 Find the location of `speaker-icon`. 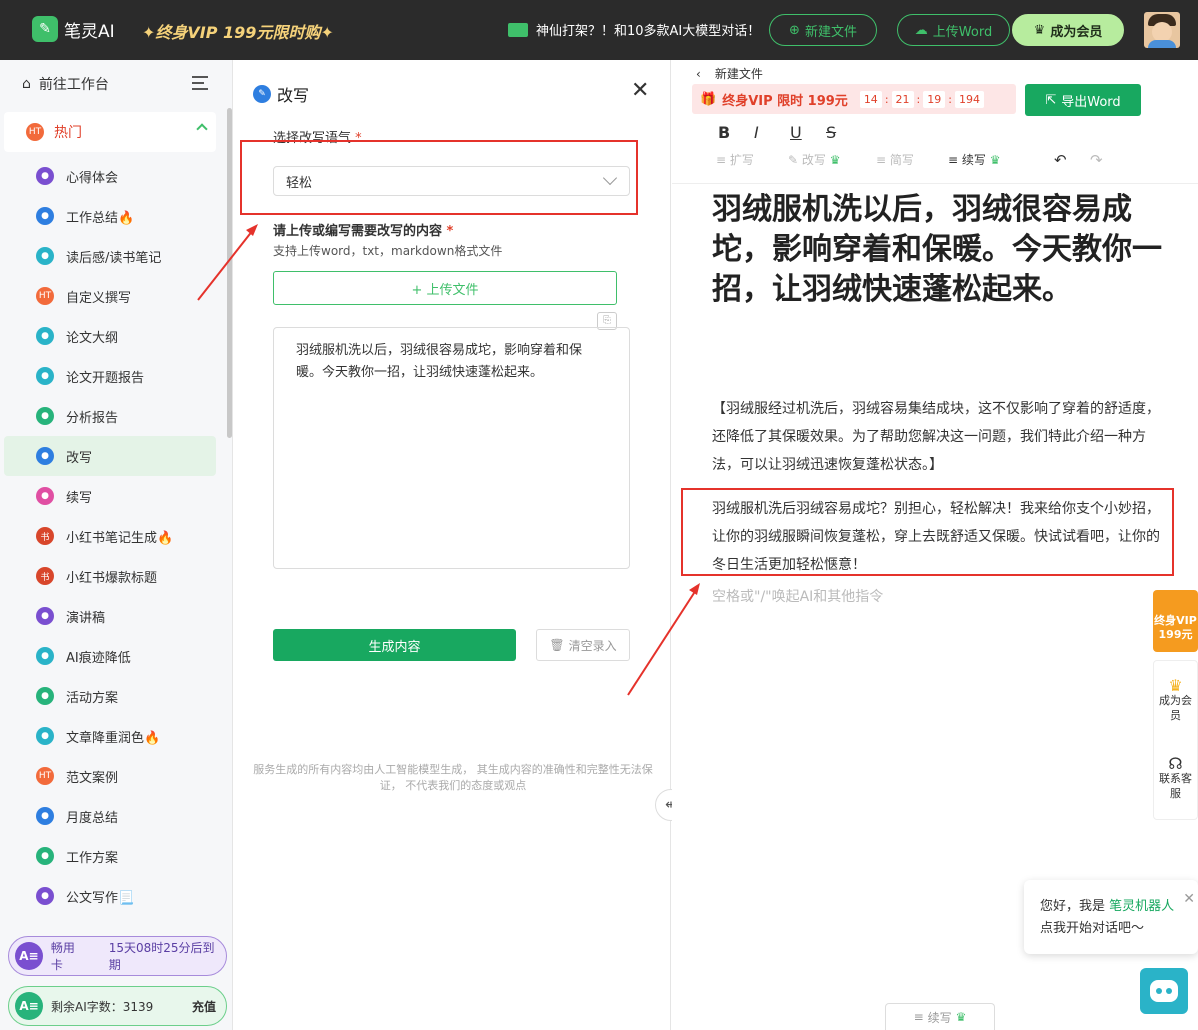

speaker-icon is located at coordinates (518, 29).